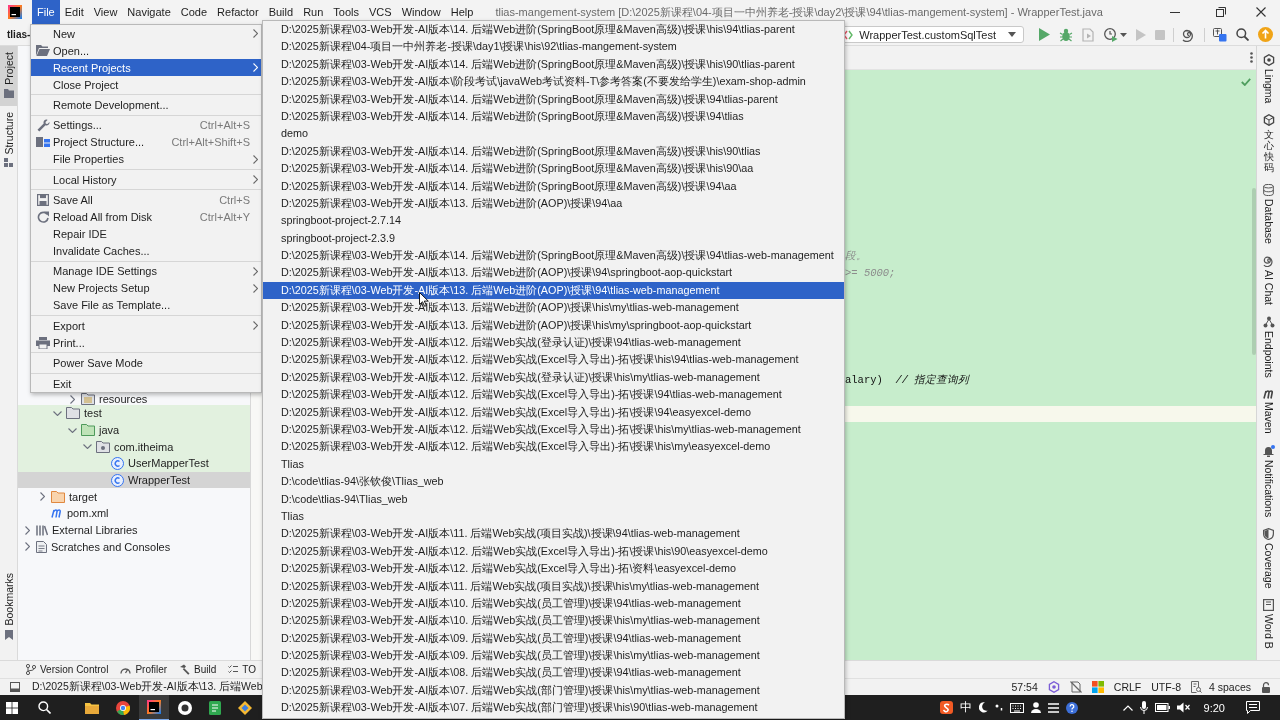 This screenshot has height=720, width=1280. I want to click on menu-item: Navigate, so click(149, 12).